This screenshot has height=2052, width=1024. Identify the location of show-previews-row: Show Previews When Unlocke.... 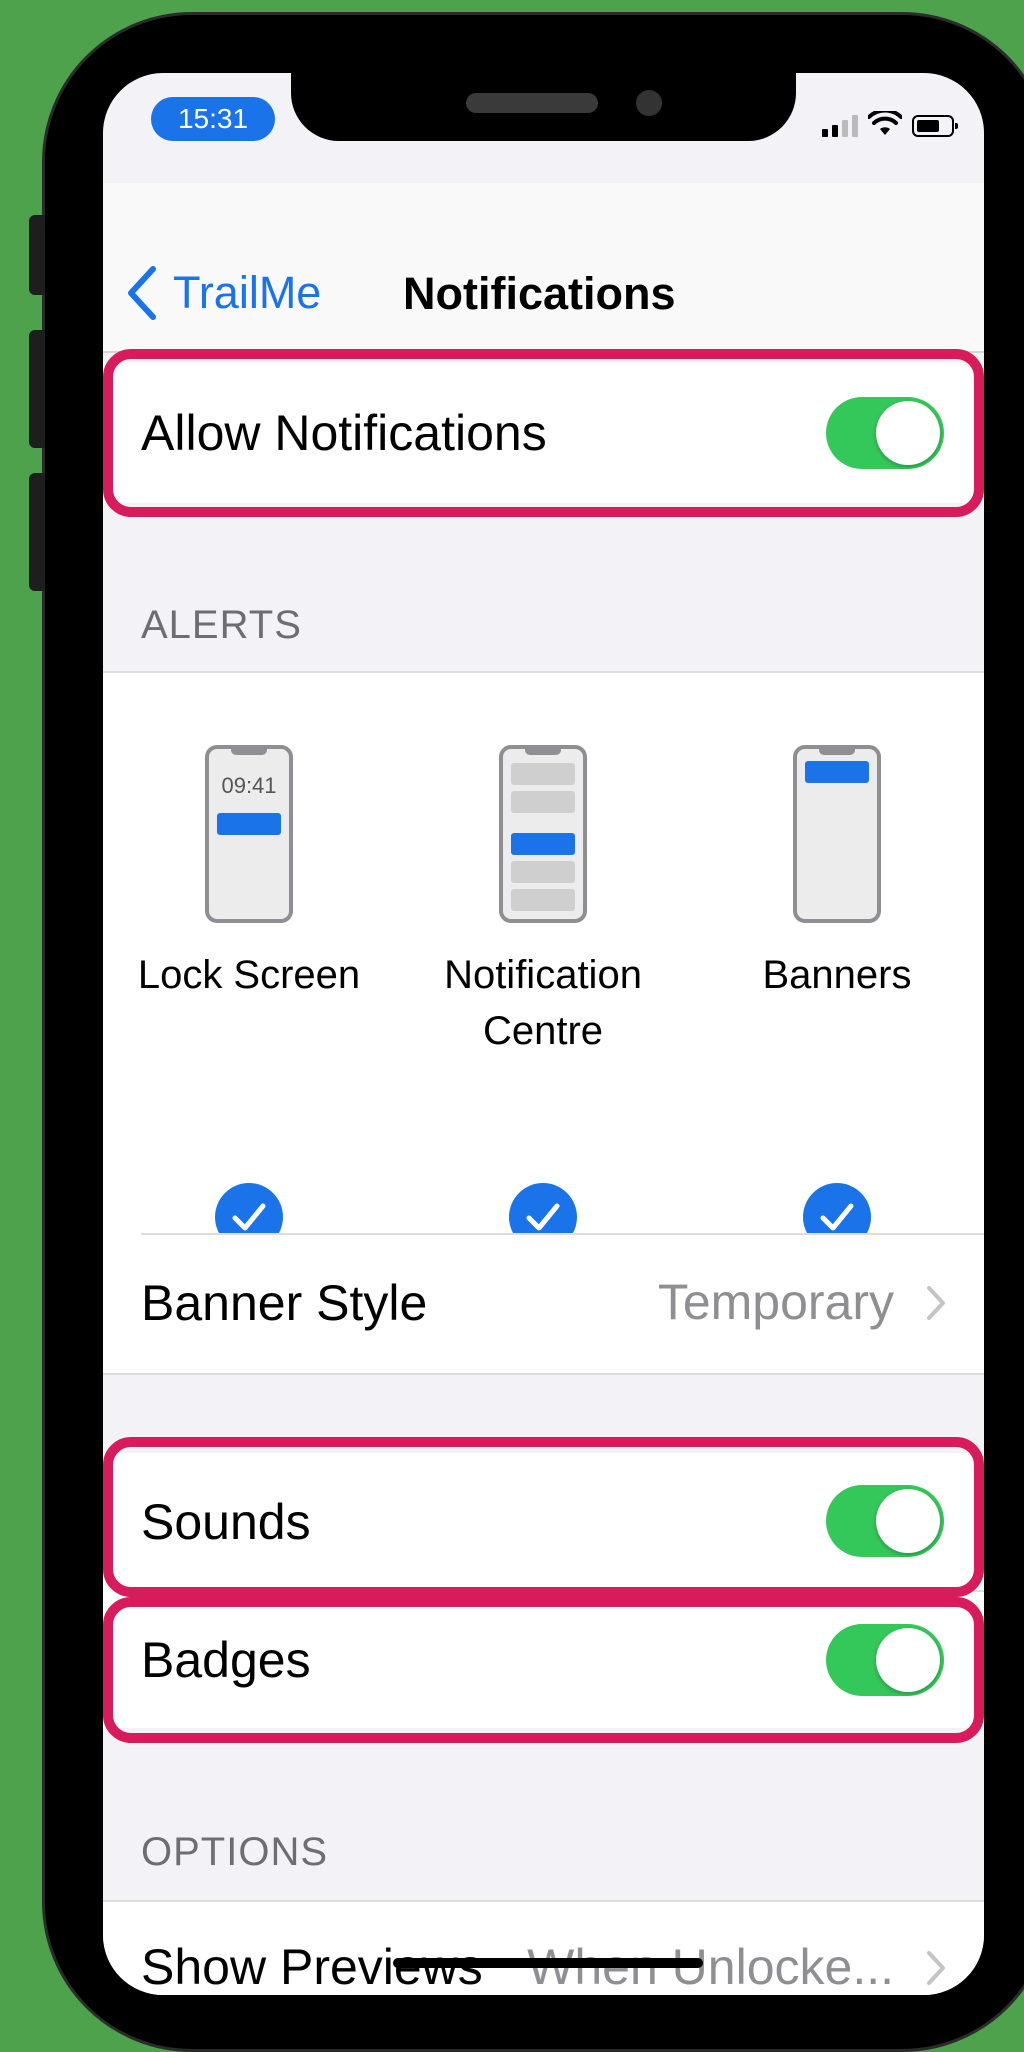
(543, 1948).